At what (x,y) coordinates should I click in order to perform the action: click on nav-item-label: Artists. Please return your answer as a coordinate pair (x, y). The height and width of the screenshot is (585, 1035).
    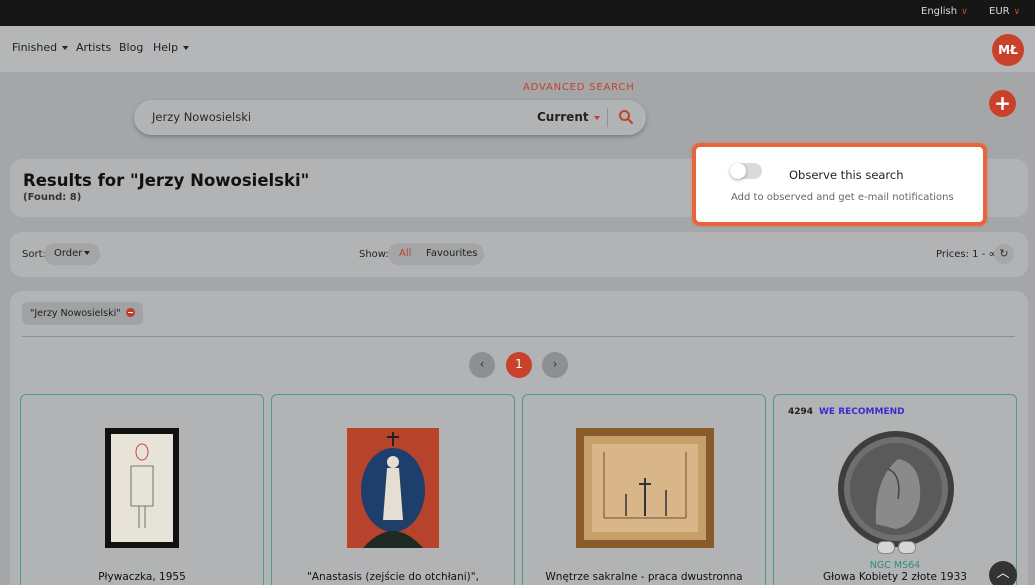
    Looking at the image, I should click on (94, 47).